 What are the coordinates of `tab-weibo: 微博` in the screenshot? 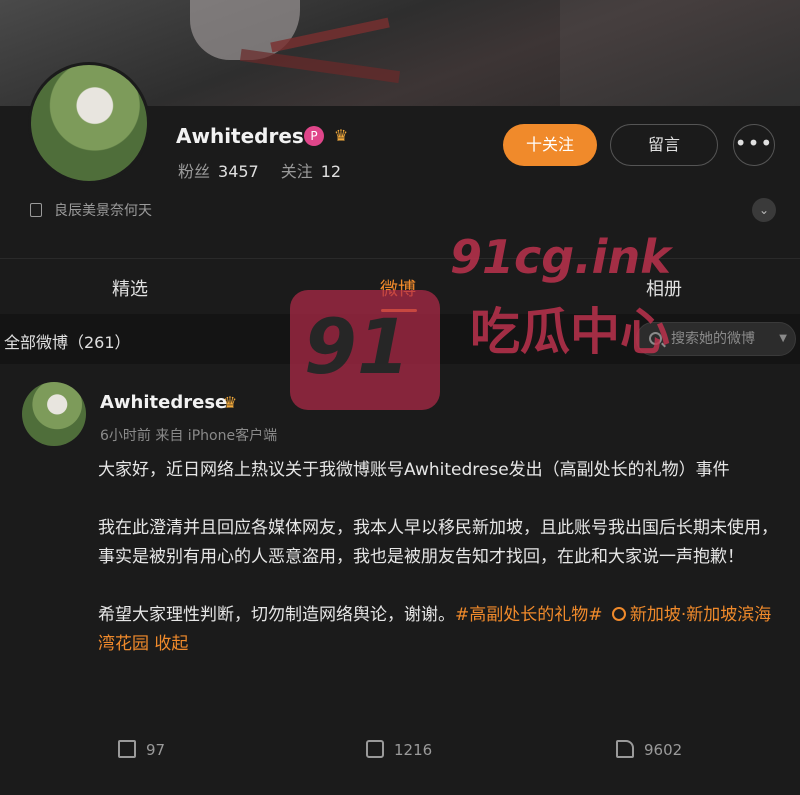 It's located at (398, 288).